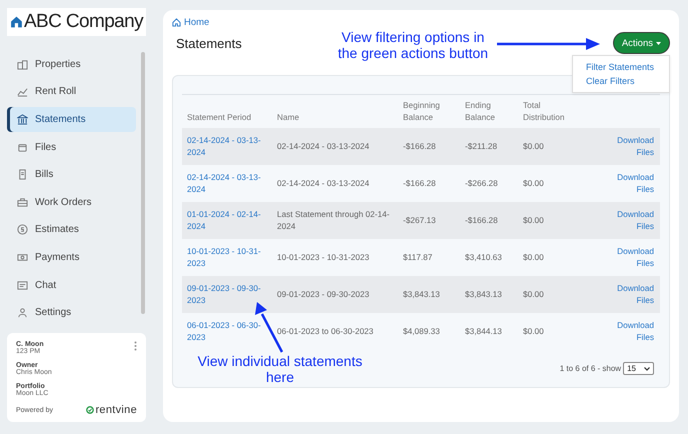 The height and width of the screenshot is (434, 688). Describe the element at coordinates (323, 257) in the screenshot. I see `table-cell: 10-01-2023 - 10-31-2023` at that location.